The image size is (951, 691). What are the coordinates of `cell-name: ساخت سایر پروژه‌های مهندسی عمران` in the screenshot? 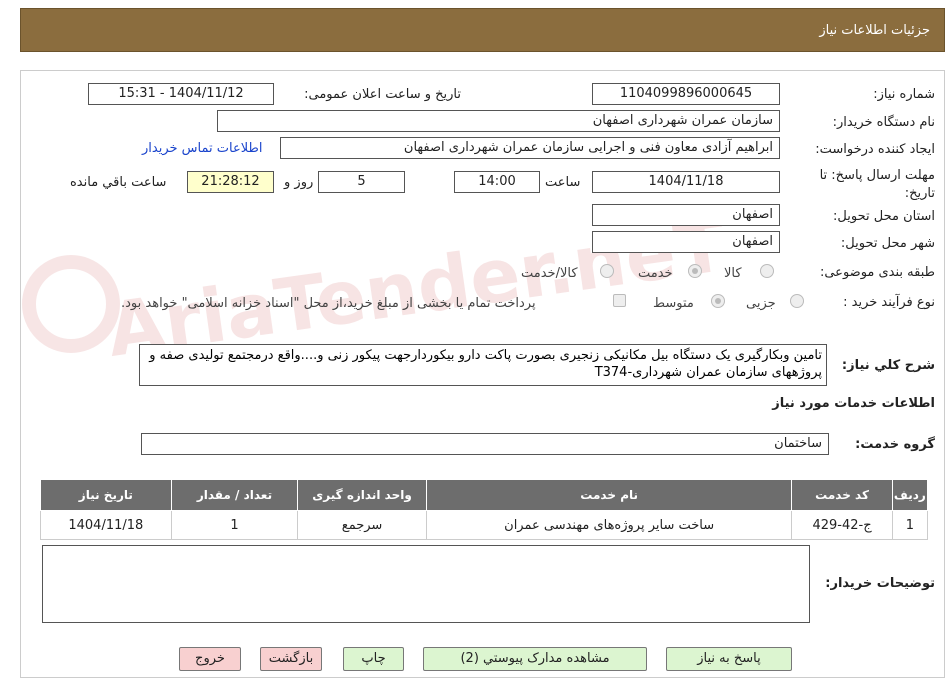 It's located at (609, 525).